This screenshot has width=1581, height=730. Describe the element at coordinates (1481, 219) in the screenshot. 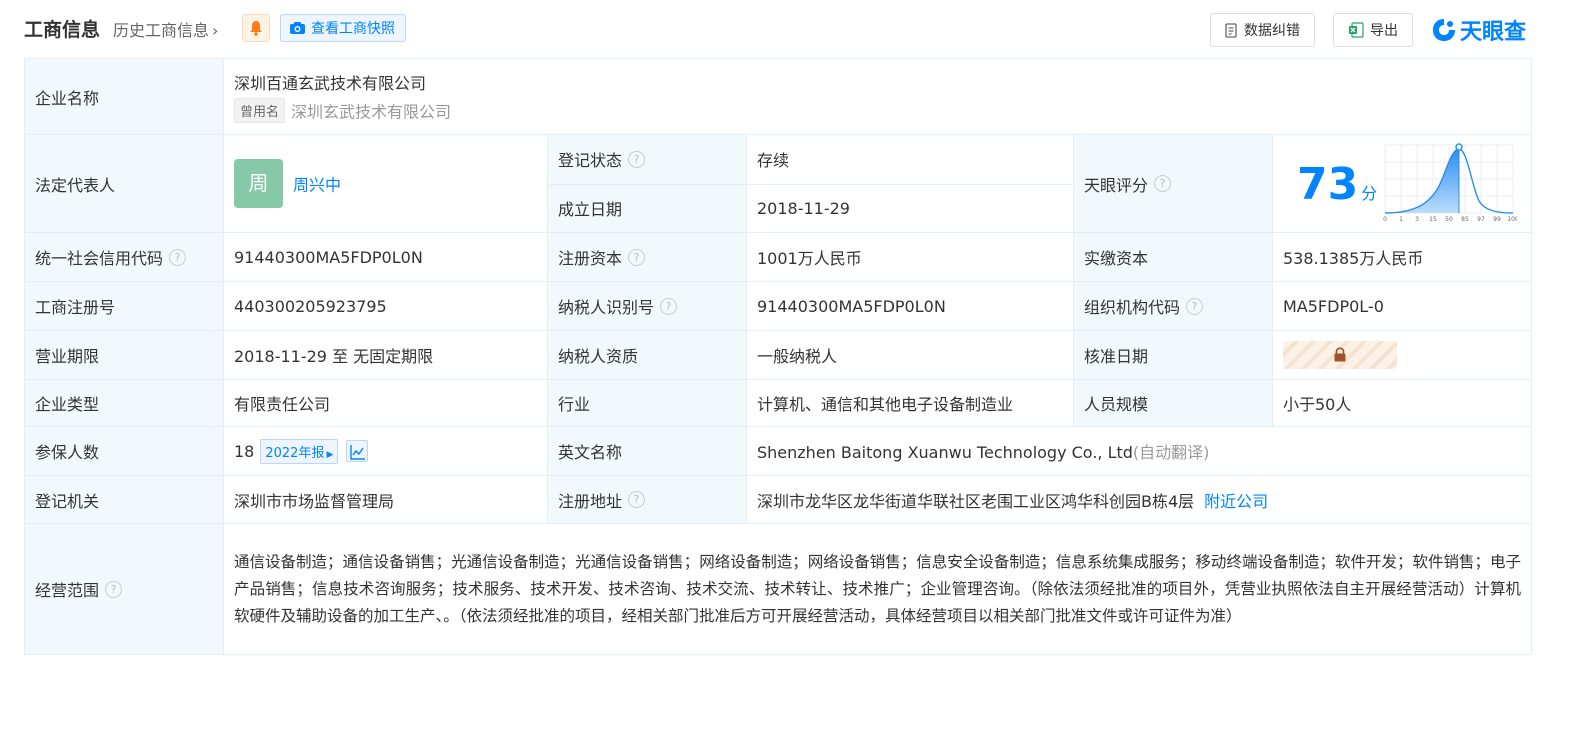

I see `tick-label: 97` at that location.